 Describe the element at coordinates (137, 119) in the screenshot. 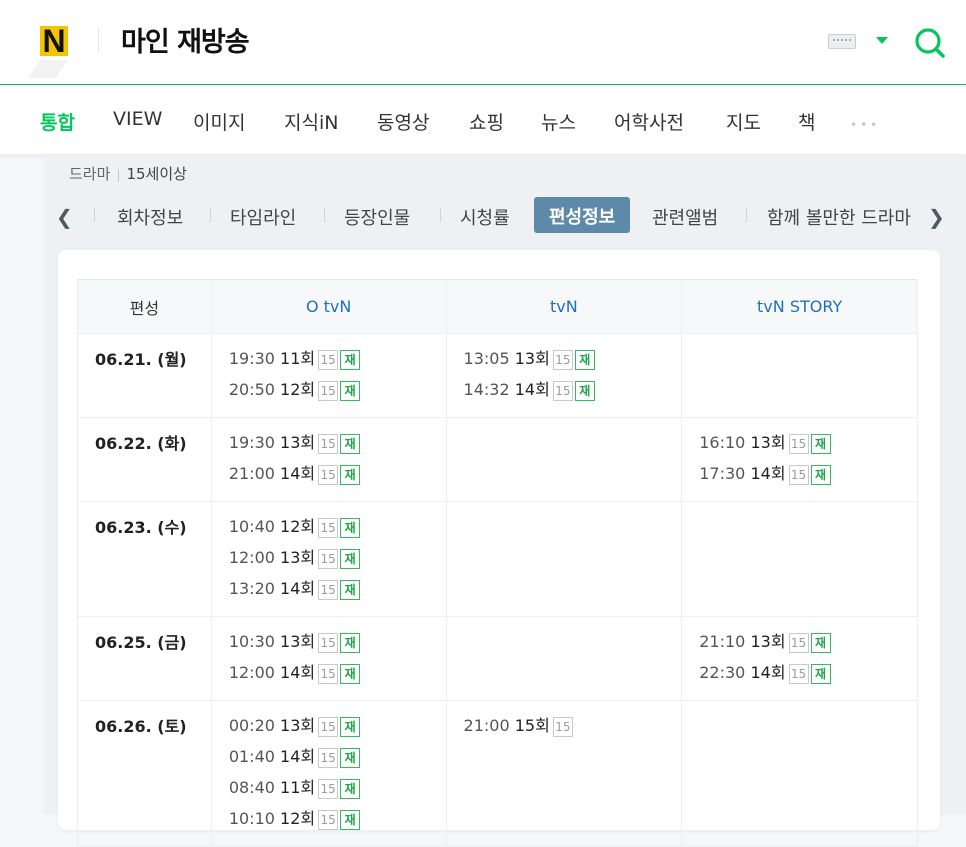

I see `nav-view: VIEW` at that location.